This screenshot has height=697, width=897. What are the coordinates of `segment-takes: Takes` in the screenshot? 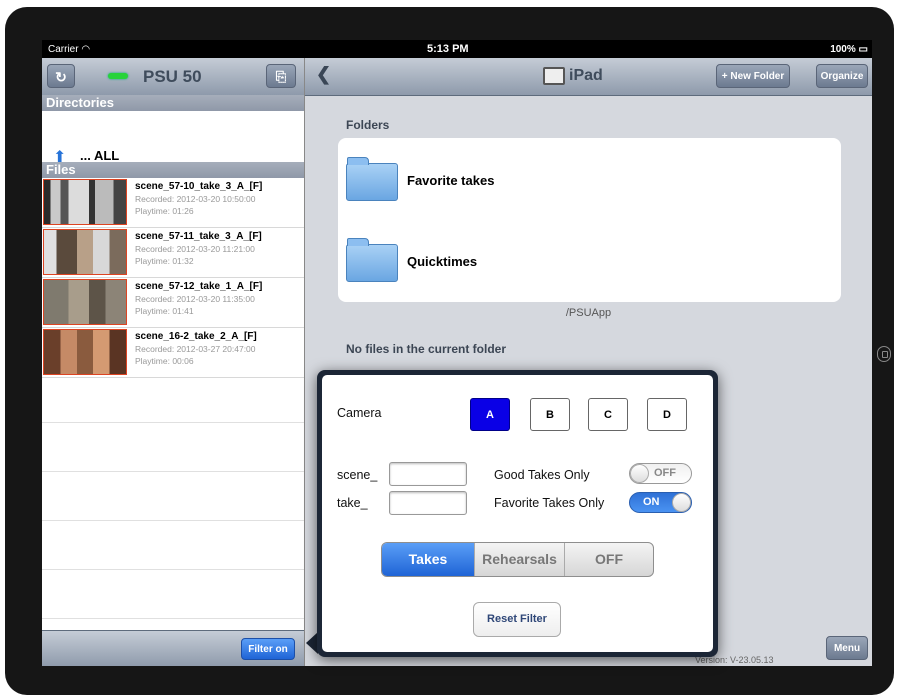 It's located at (428, 559).